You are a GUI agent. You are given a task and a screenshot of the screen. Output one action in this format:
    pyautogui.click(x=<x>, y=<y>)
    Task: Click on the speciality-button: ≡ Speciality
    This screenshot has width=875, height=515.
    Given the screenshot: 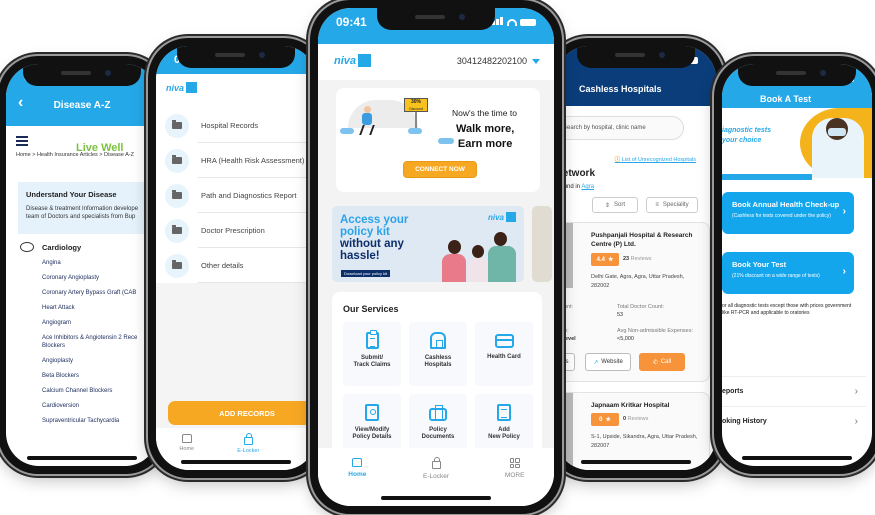 What is the action you would take?
    pyautogui.click(x=672, y=205)
    